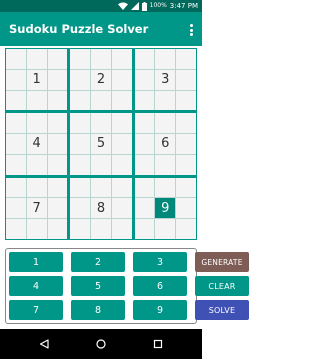  I want to click on board-cell-selected: 9, so click(165, 208).